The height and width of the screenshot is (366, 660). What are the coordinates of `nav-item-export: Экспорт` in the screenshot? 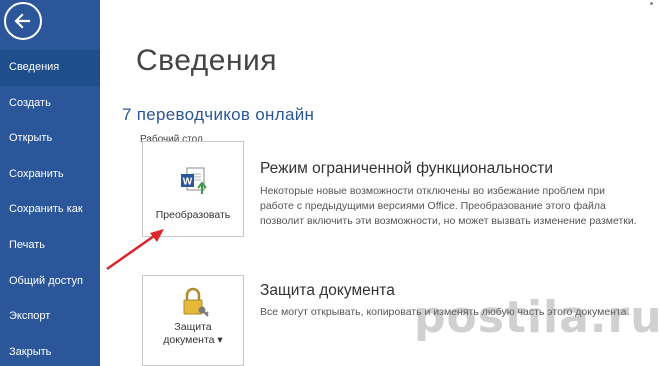 It's located at (50, 317).